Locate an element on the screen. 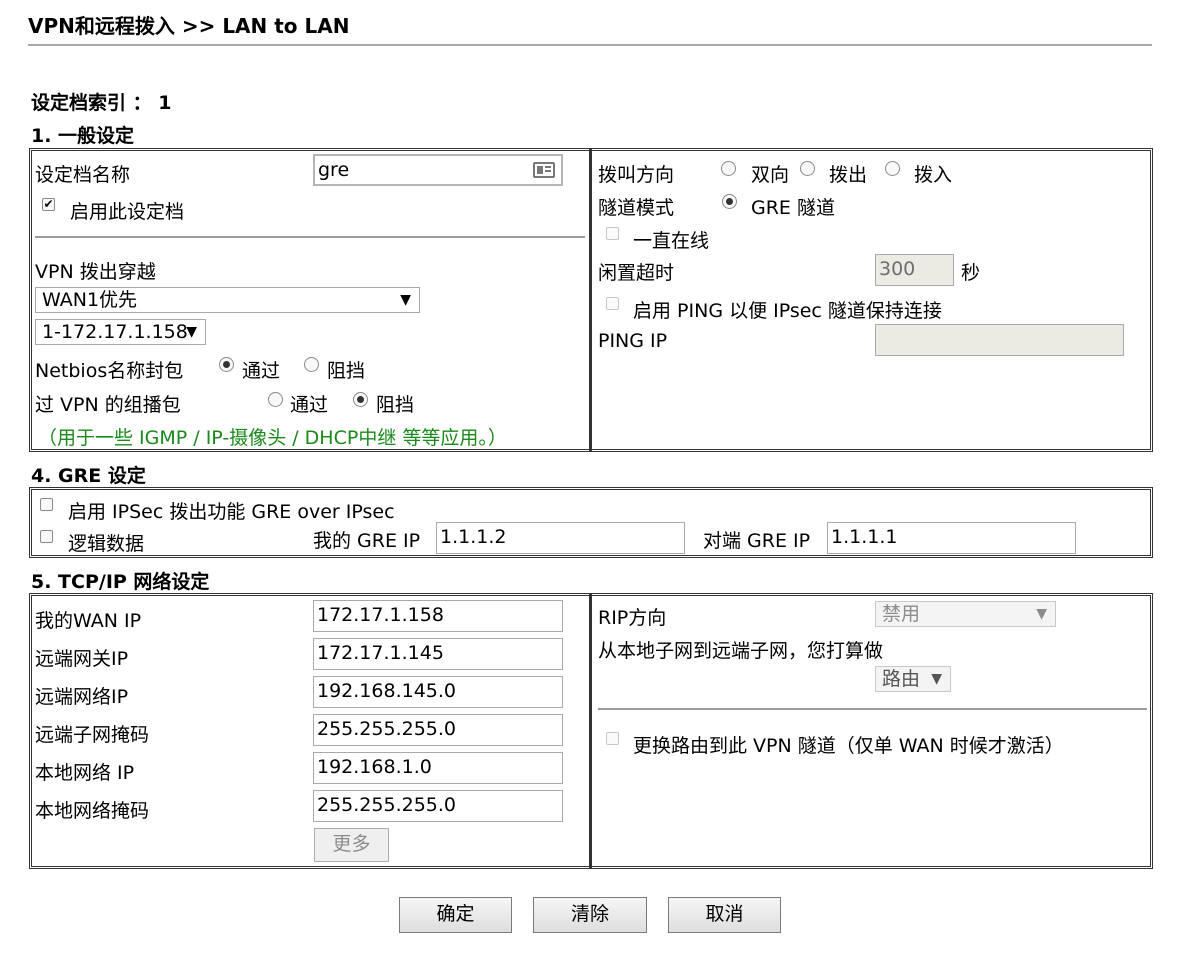 This screenshot has height=968, width=1185. more-button: 更多 is located at coordinates (351, 845).